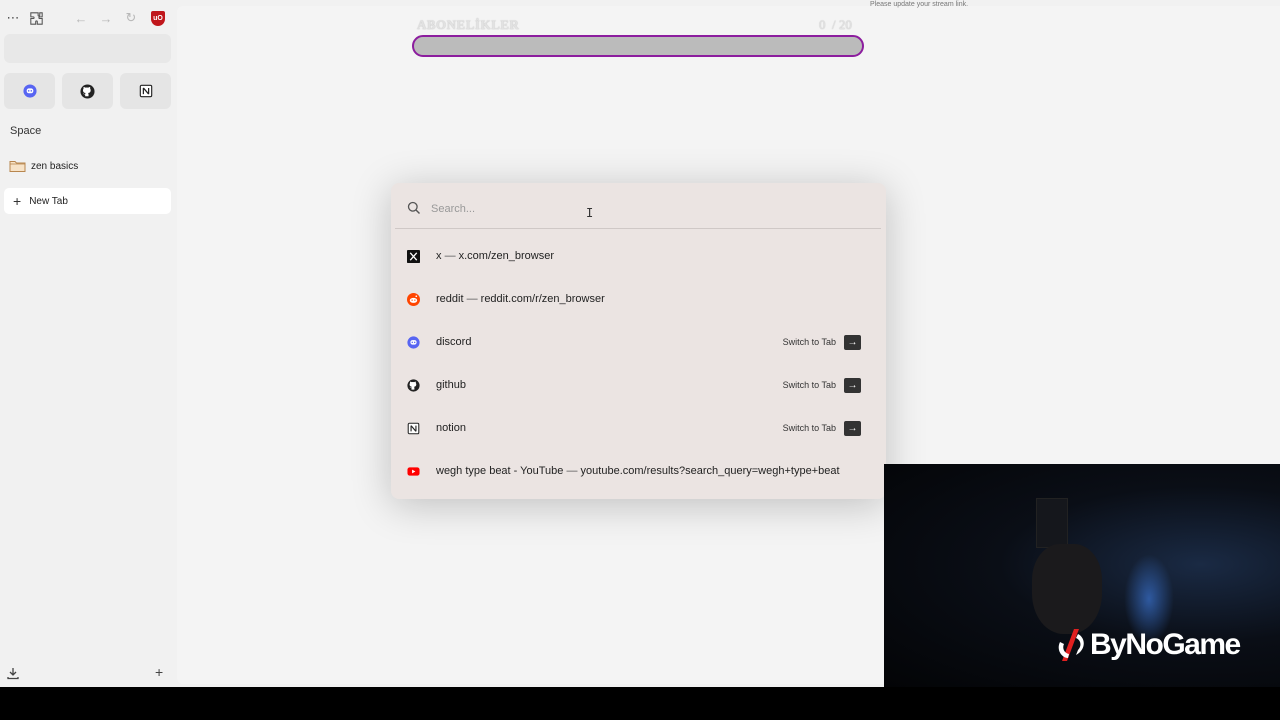  I want to click on plus-icon: +, so click(17, 201).